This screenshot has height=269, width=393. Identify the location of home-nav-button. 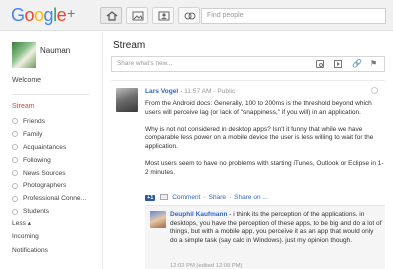
(111, 15).